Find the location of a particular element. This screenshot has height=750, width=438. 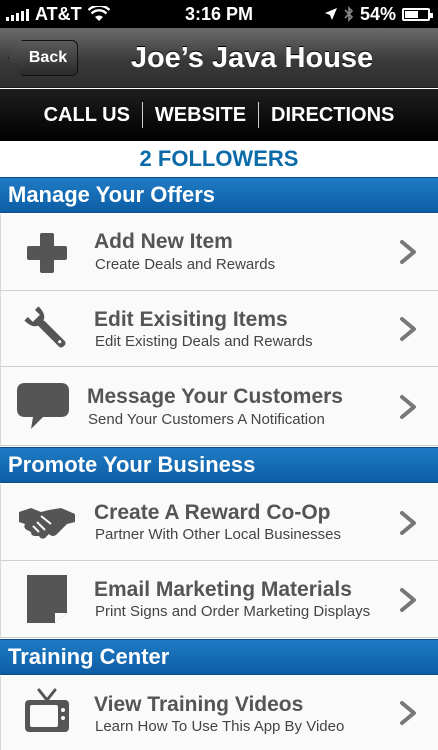

document-icon is located at coordinates (47, 599).